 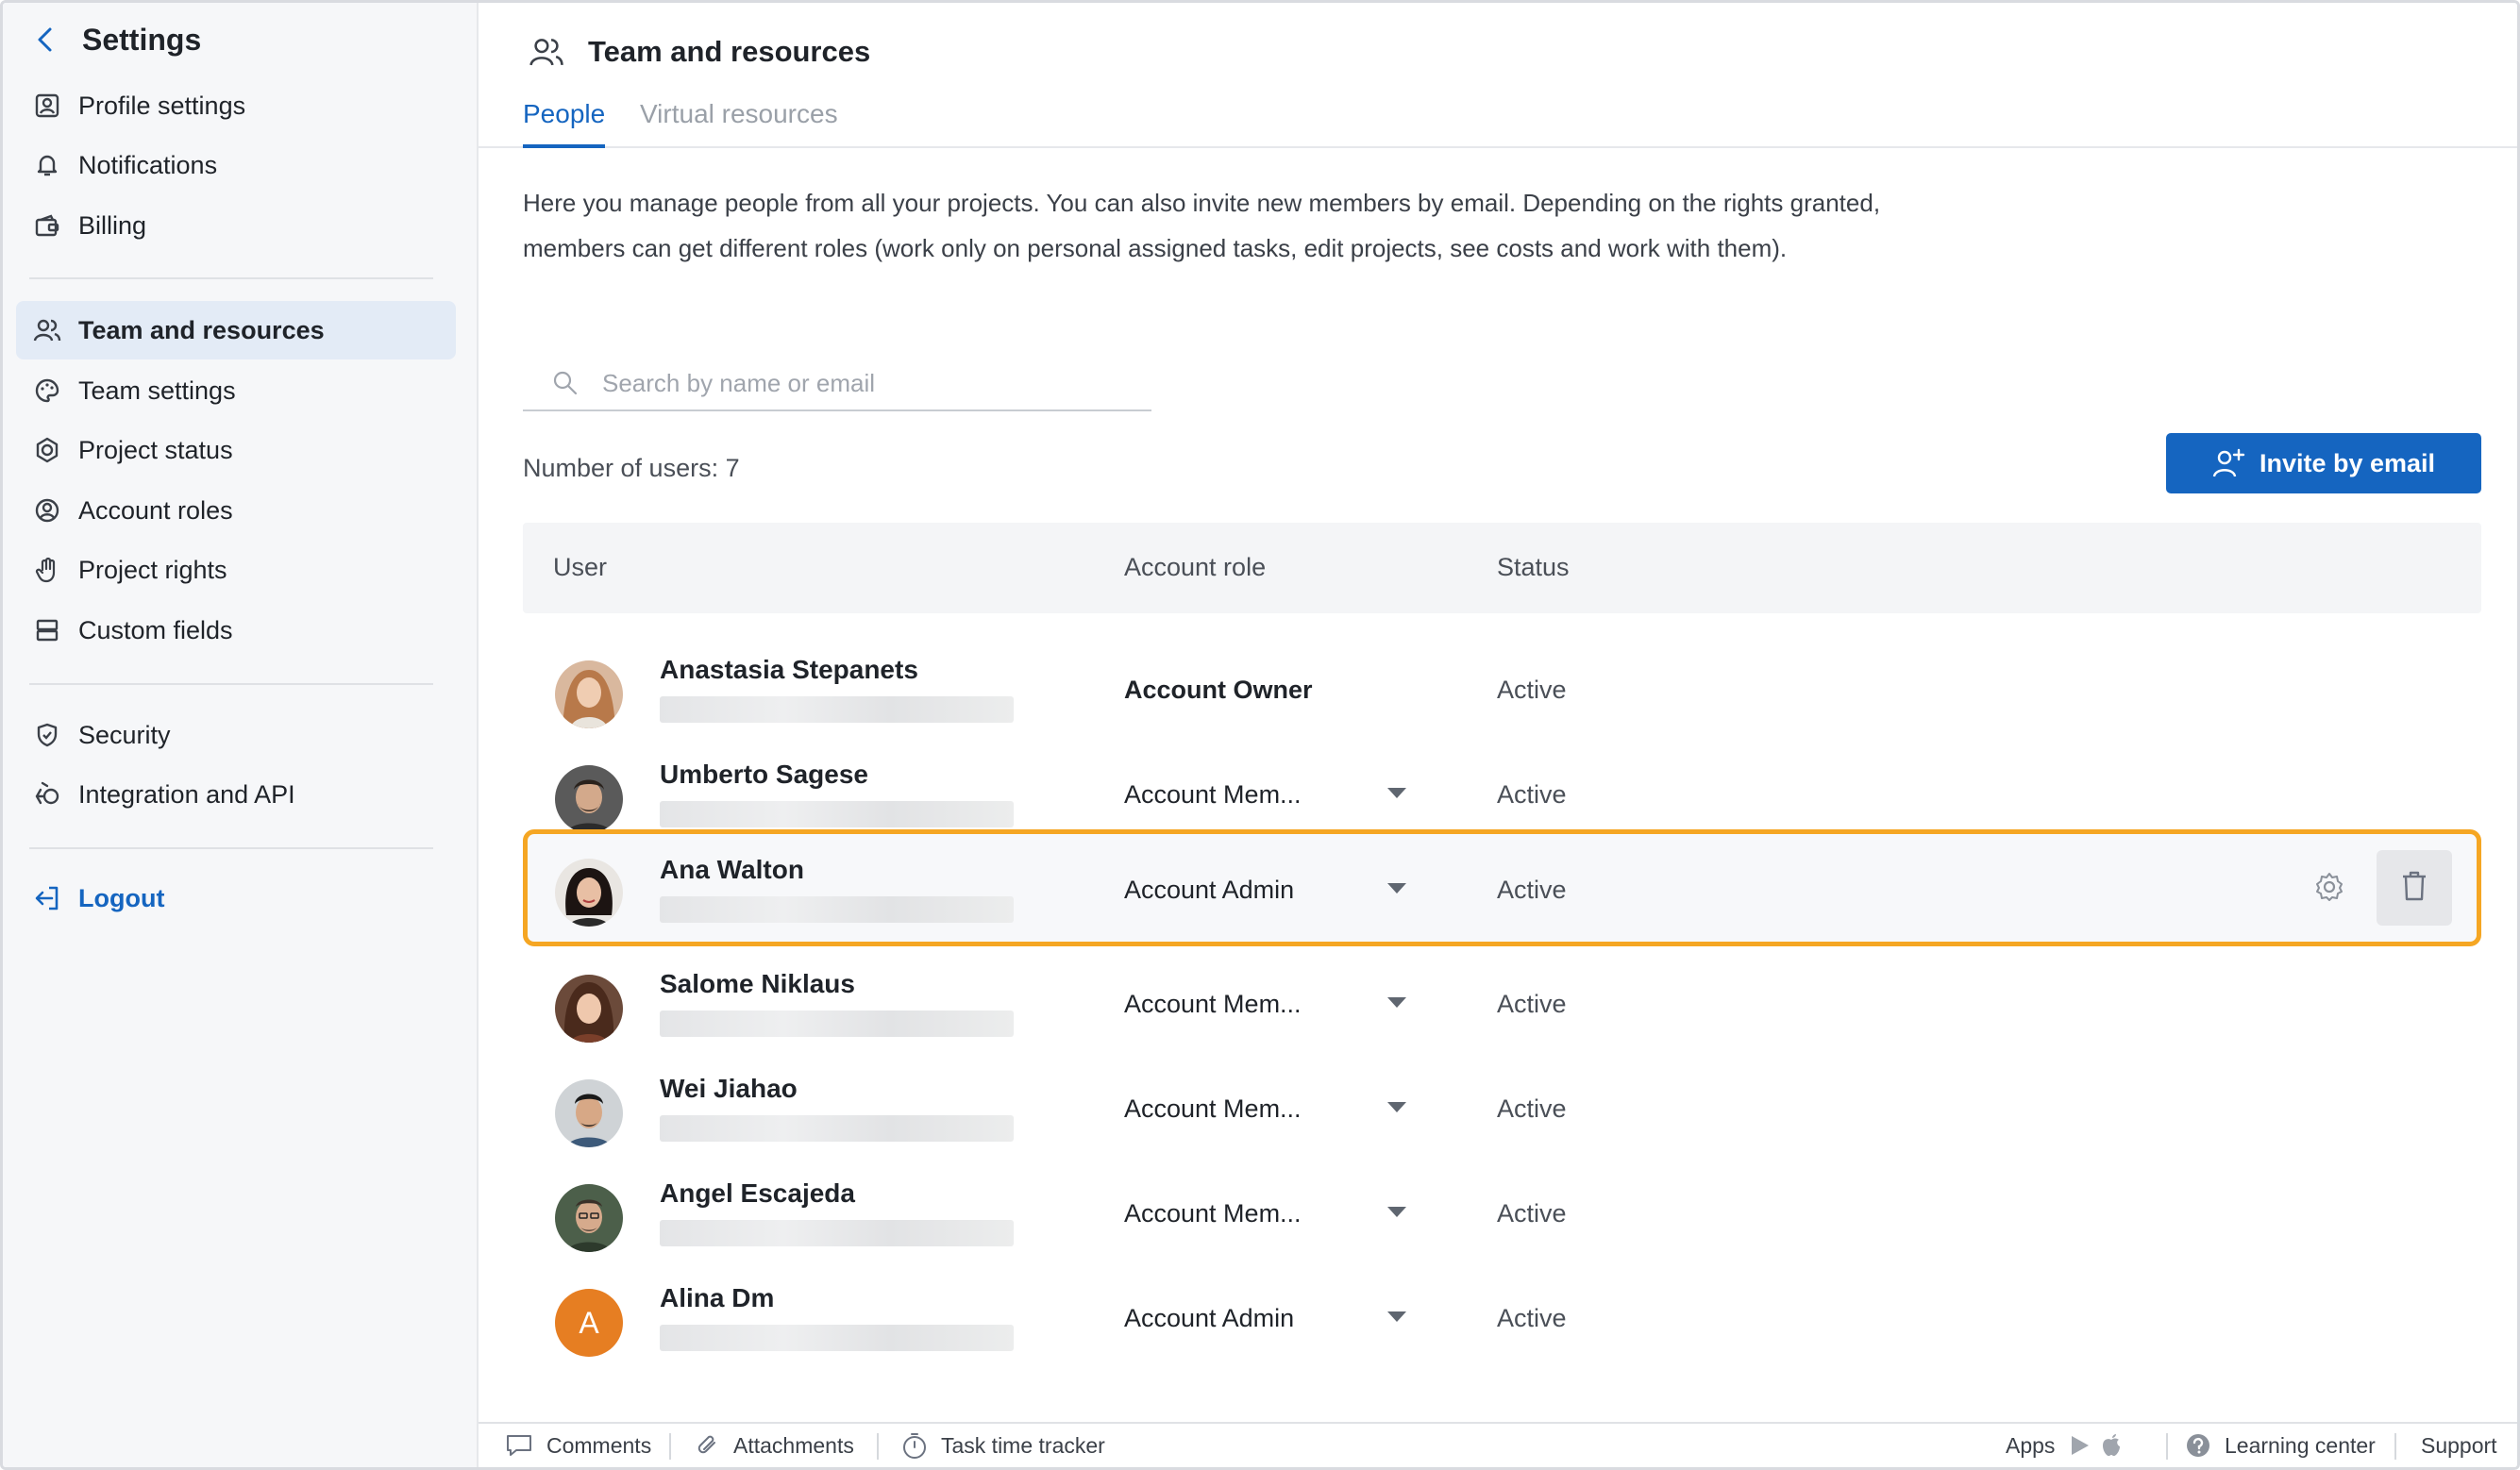 What do you see at coordinates (764, 774) in the screenshot?
I see `user-name: Umberto Sagese` at bounding box center [764, 774].